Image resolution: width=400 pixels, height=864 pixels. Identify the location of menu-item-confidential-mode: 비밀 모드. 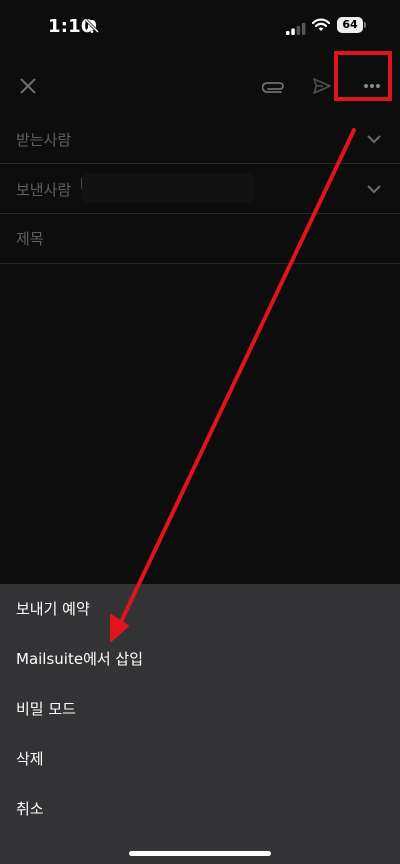
(200, 709).